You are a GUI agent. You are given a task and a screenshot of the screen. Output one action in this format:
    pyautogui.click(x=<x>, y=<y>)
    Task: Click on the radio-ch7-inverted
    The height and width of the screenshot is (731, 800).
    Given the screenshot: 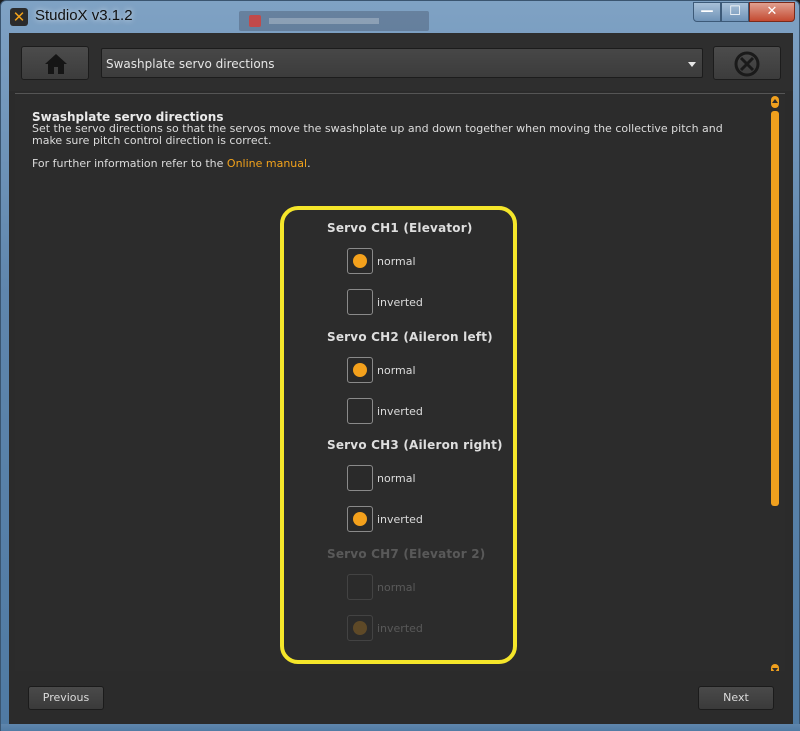 What is the action you would take?
    pyautogui.click(x=360, y=628)
    